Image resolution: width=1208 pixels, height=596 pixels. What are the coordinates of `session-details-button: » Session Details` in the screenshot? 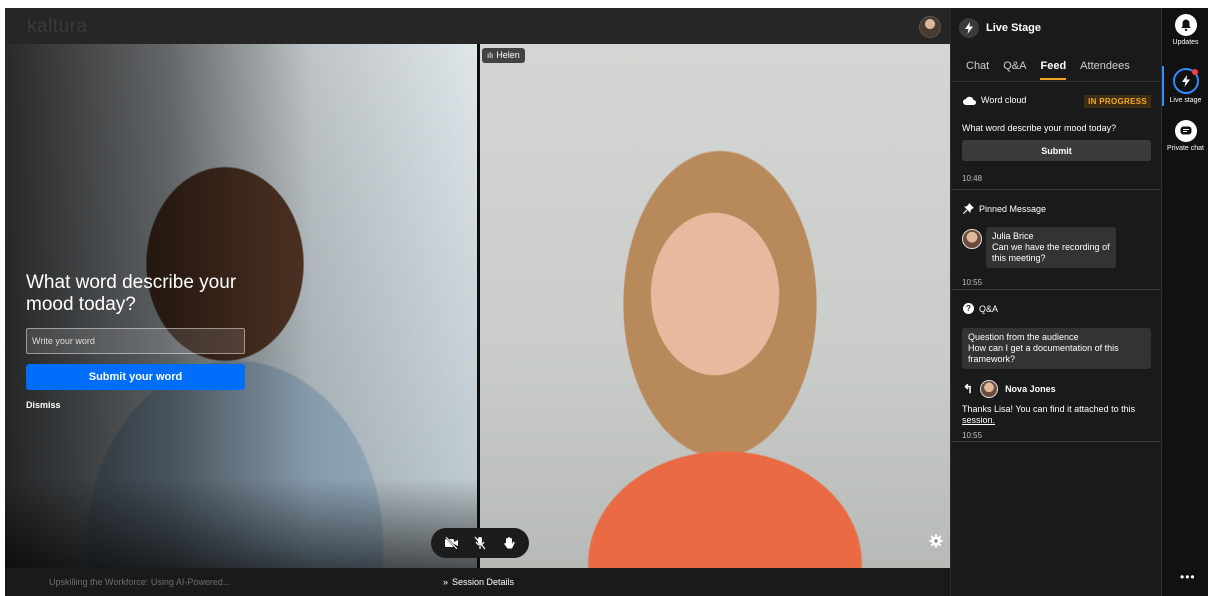 It's located at (478, 582).